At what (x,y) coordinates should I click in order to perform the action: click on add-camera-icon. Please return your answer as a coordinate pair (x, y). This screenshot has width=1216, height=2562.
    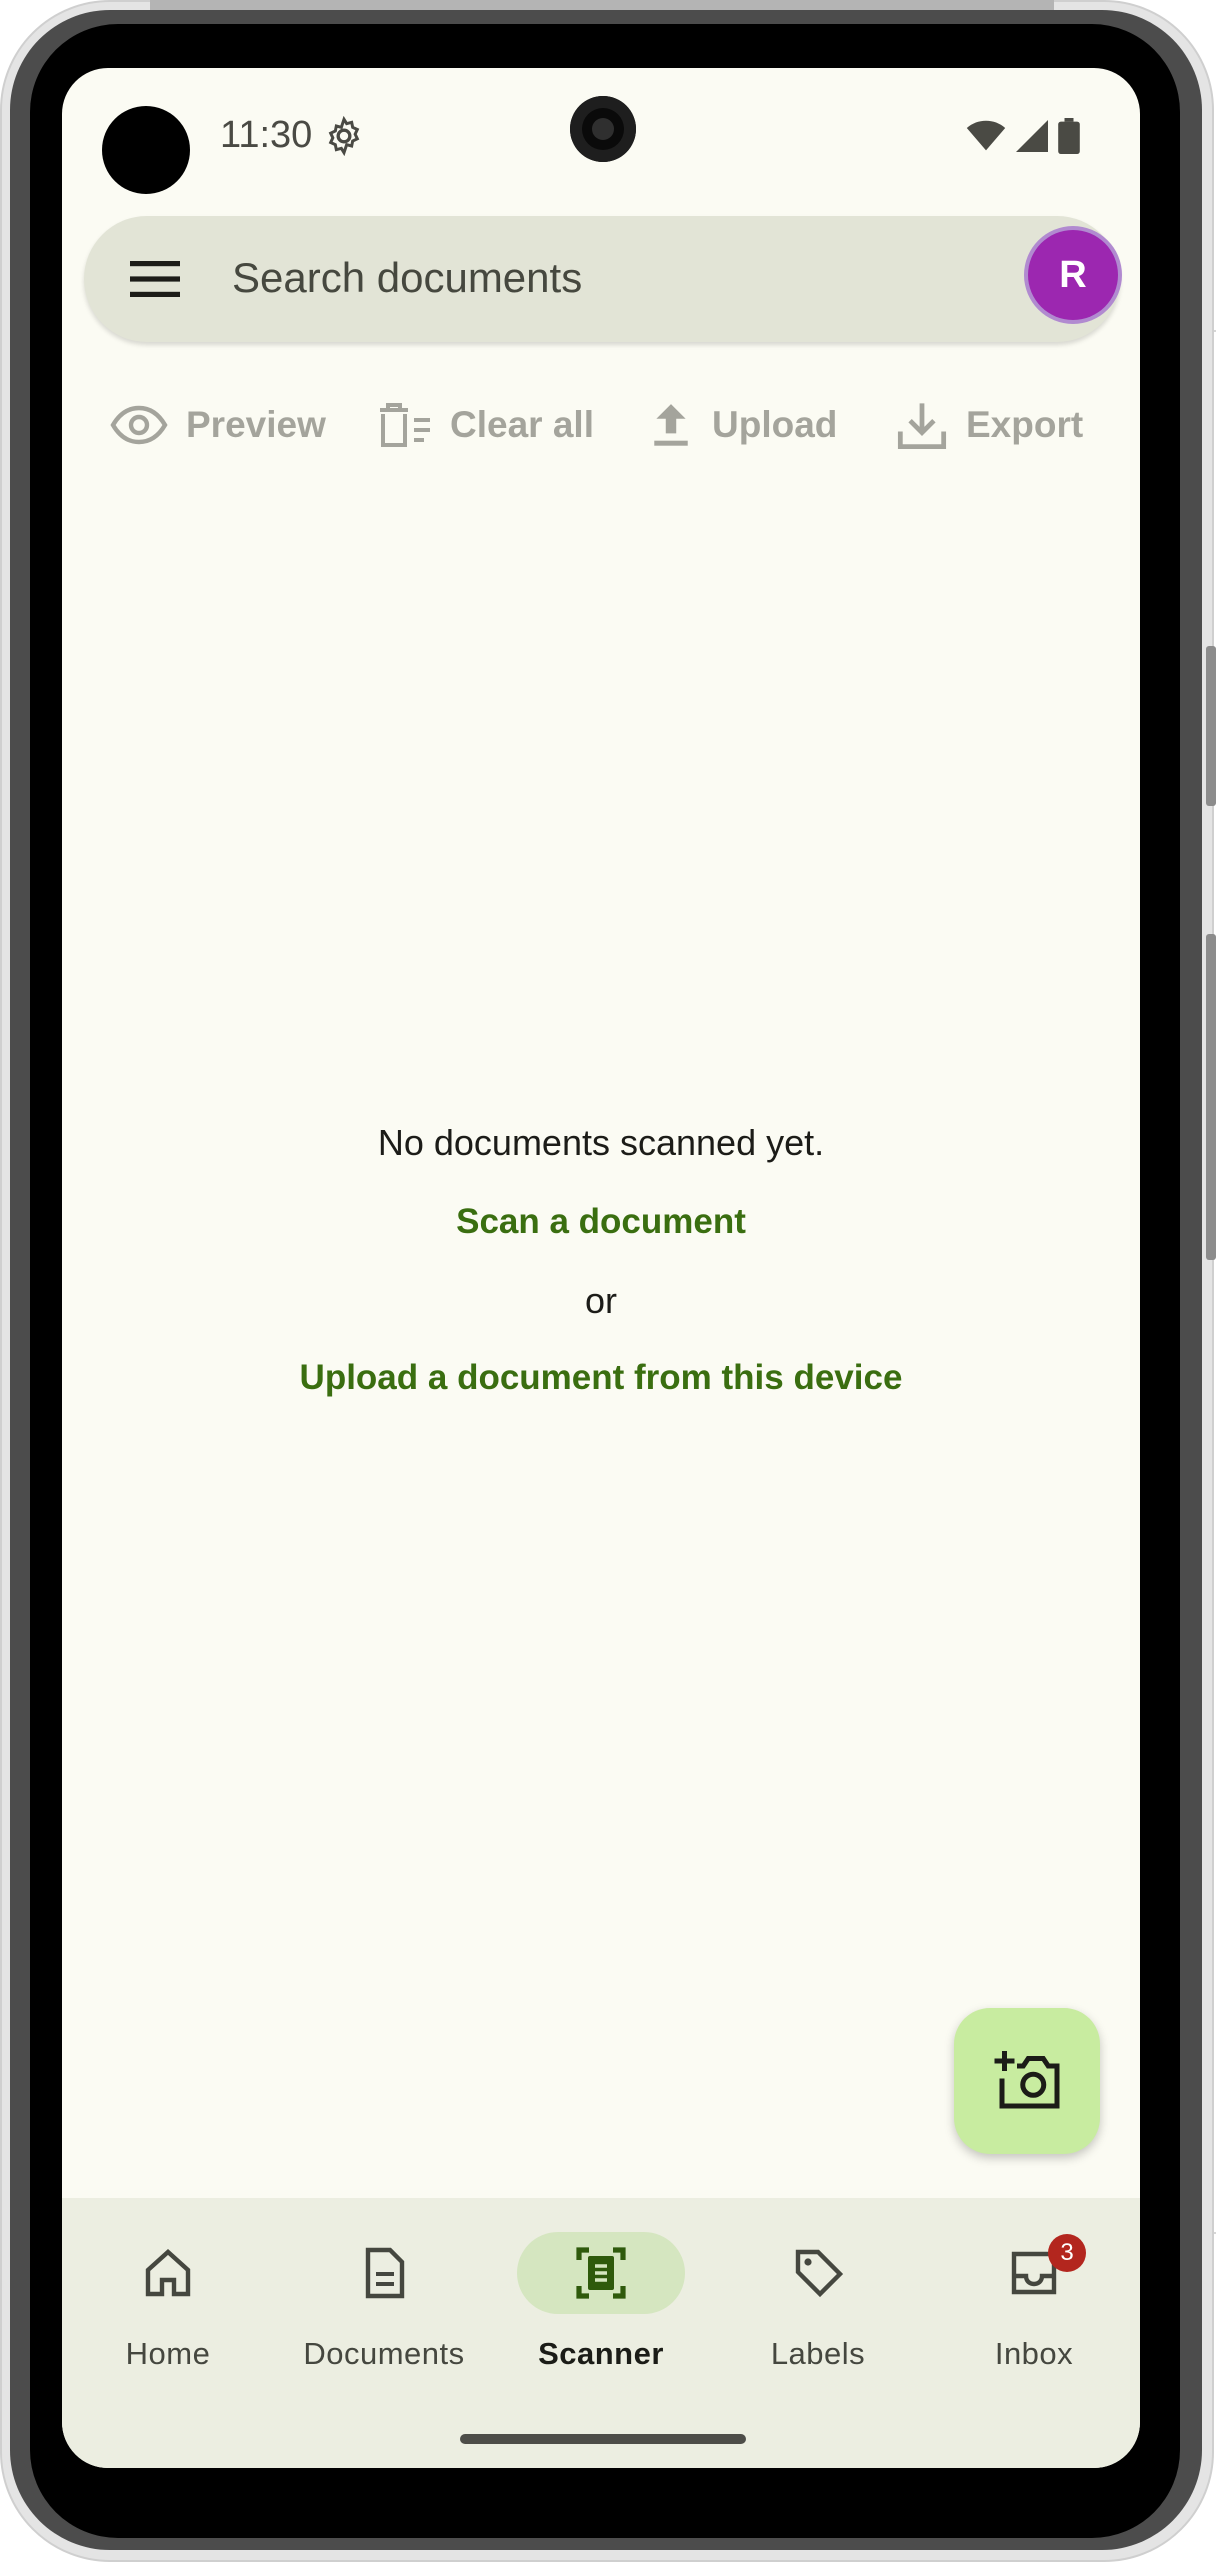
    Looking at the image, I should click on (1027, 2080).